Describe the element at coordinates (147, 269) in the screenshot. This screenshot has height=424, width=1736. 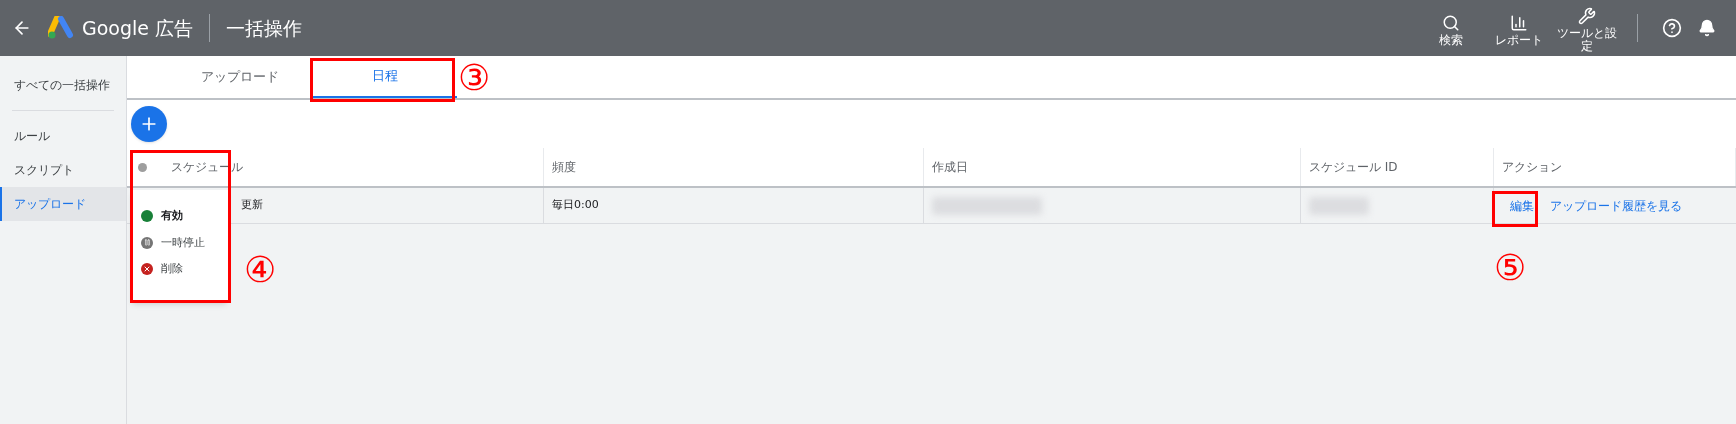
I see `remove-icon` at that location.